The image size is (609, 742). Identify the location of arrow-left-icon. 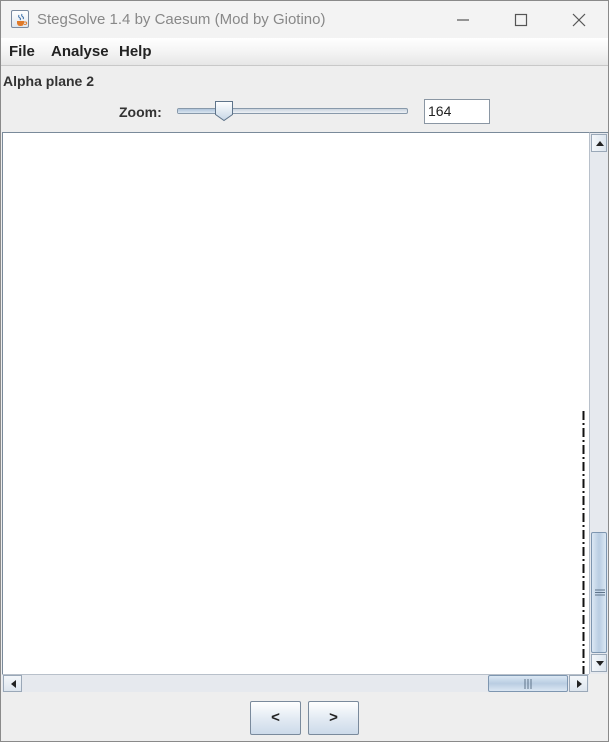
(13, 684).